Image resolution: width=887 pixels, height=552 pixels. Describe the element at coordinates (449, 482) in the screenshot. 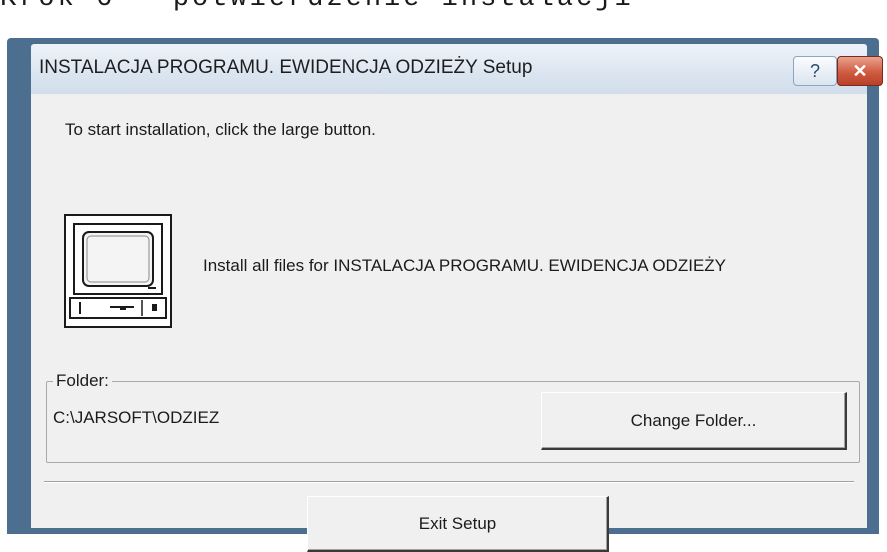

I see `separator` at that location.